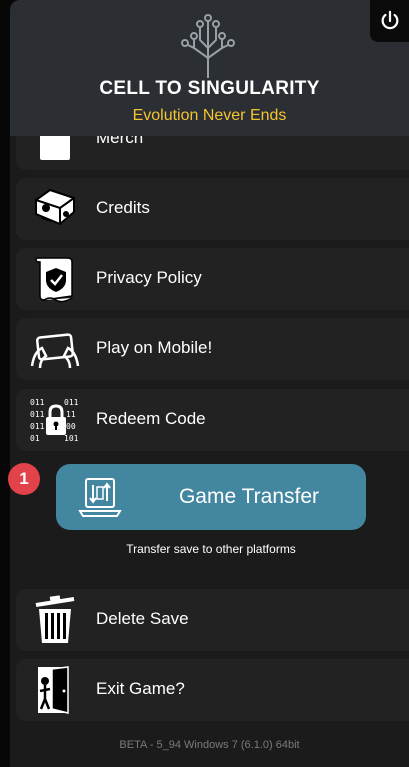  Describe the element at coordinates (140, 688) in the screenshot. I see `menu-item-label: Exit Game?` at that location.